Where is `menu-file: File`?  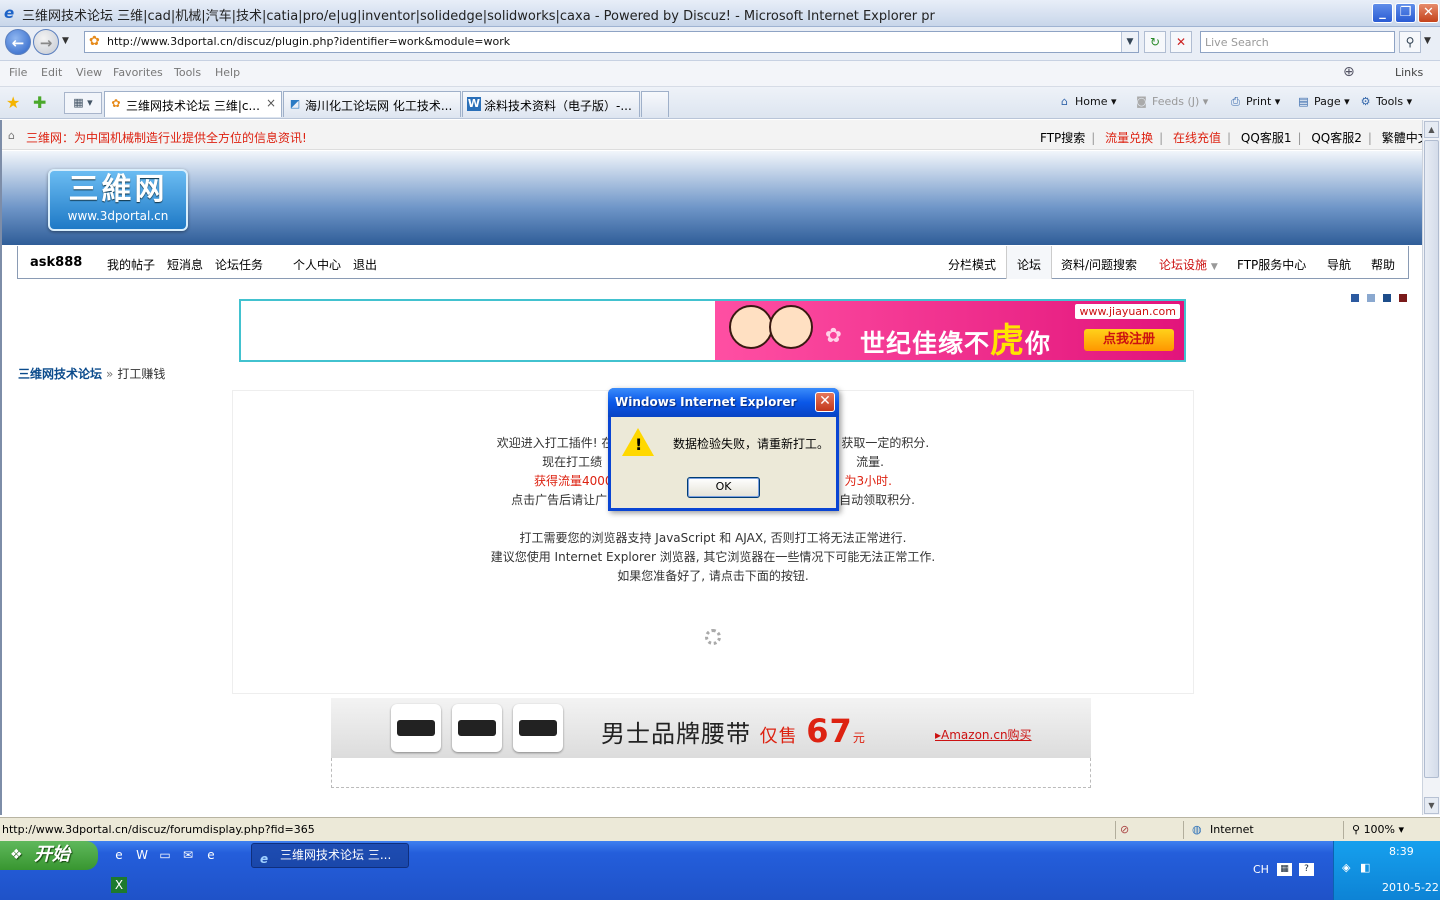 menu-file: File is located at coordinates (18, 72).